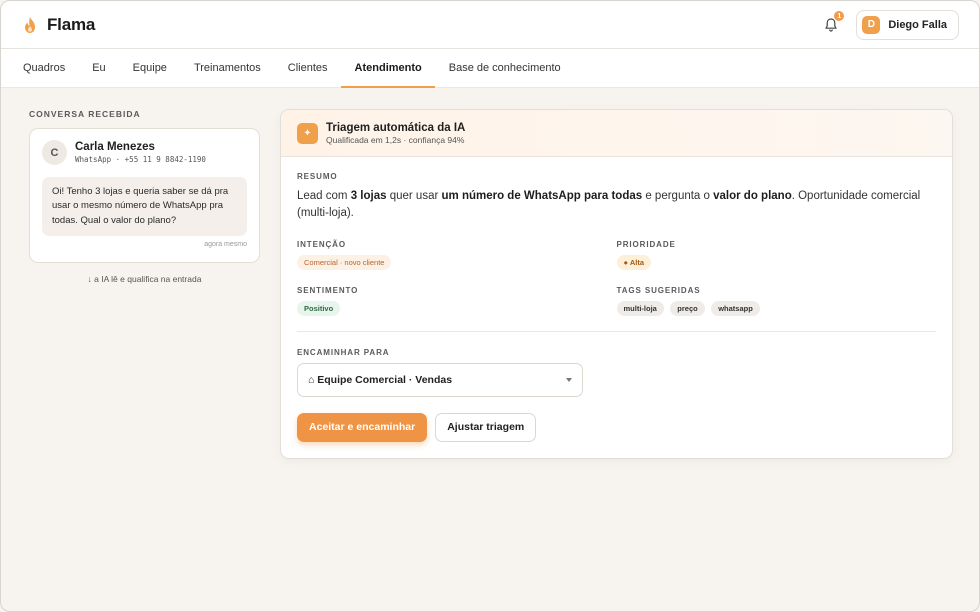 The image size is (980, 612). What do you see at coordinates (324, 196) in the screenshot?
I see `summary-part: Lead com` at bounding box center [324, 196].